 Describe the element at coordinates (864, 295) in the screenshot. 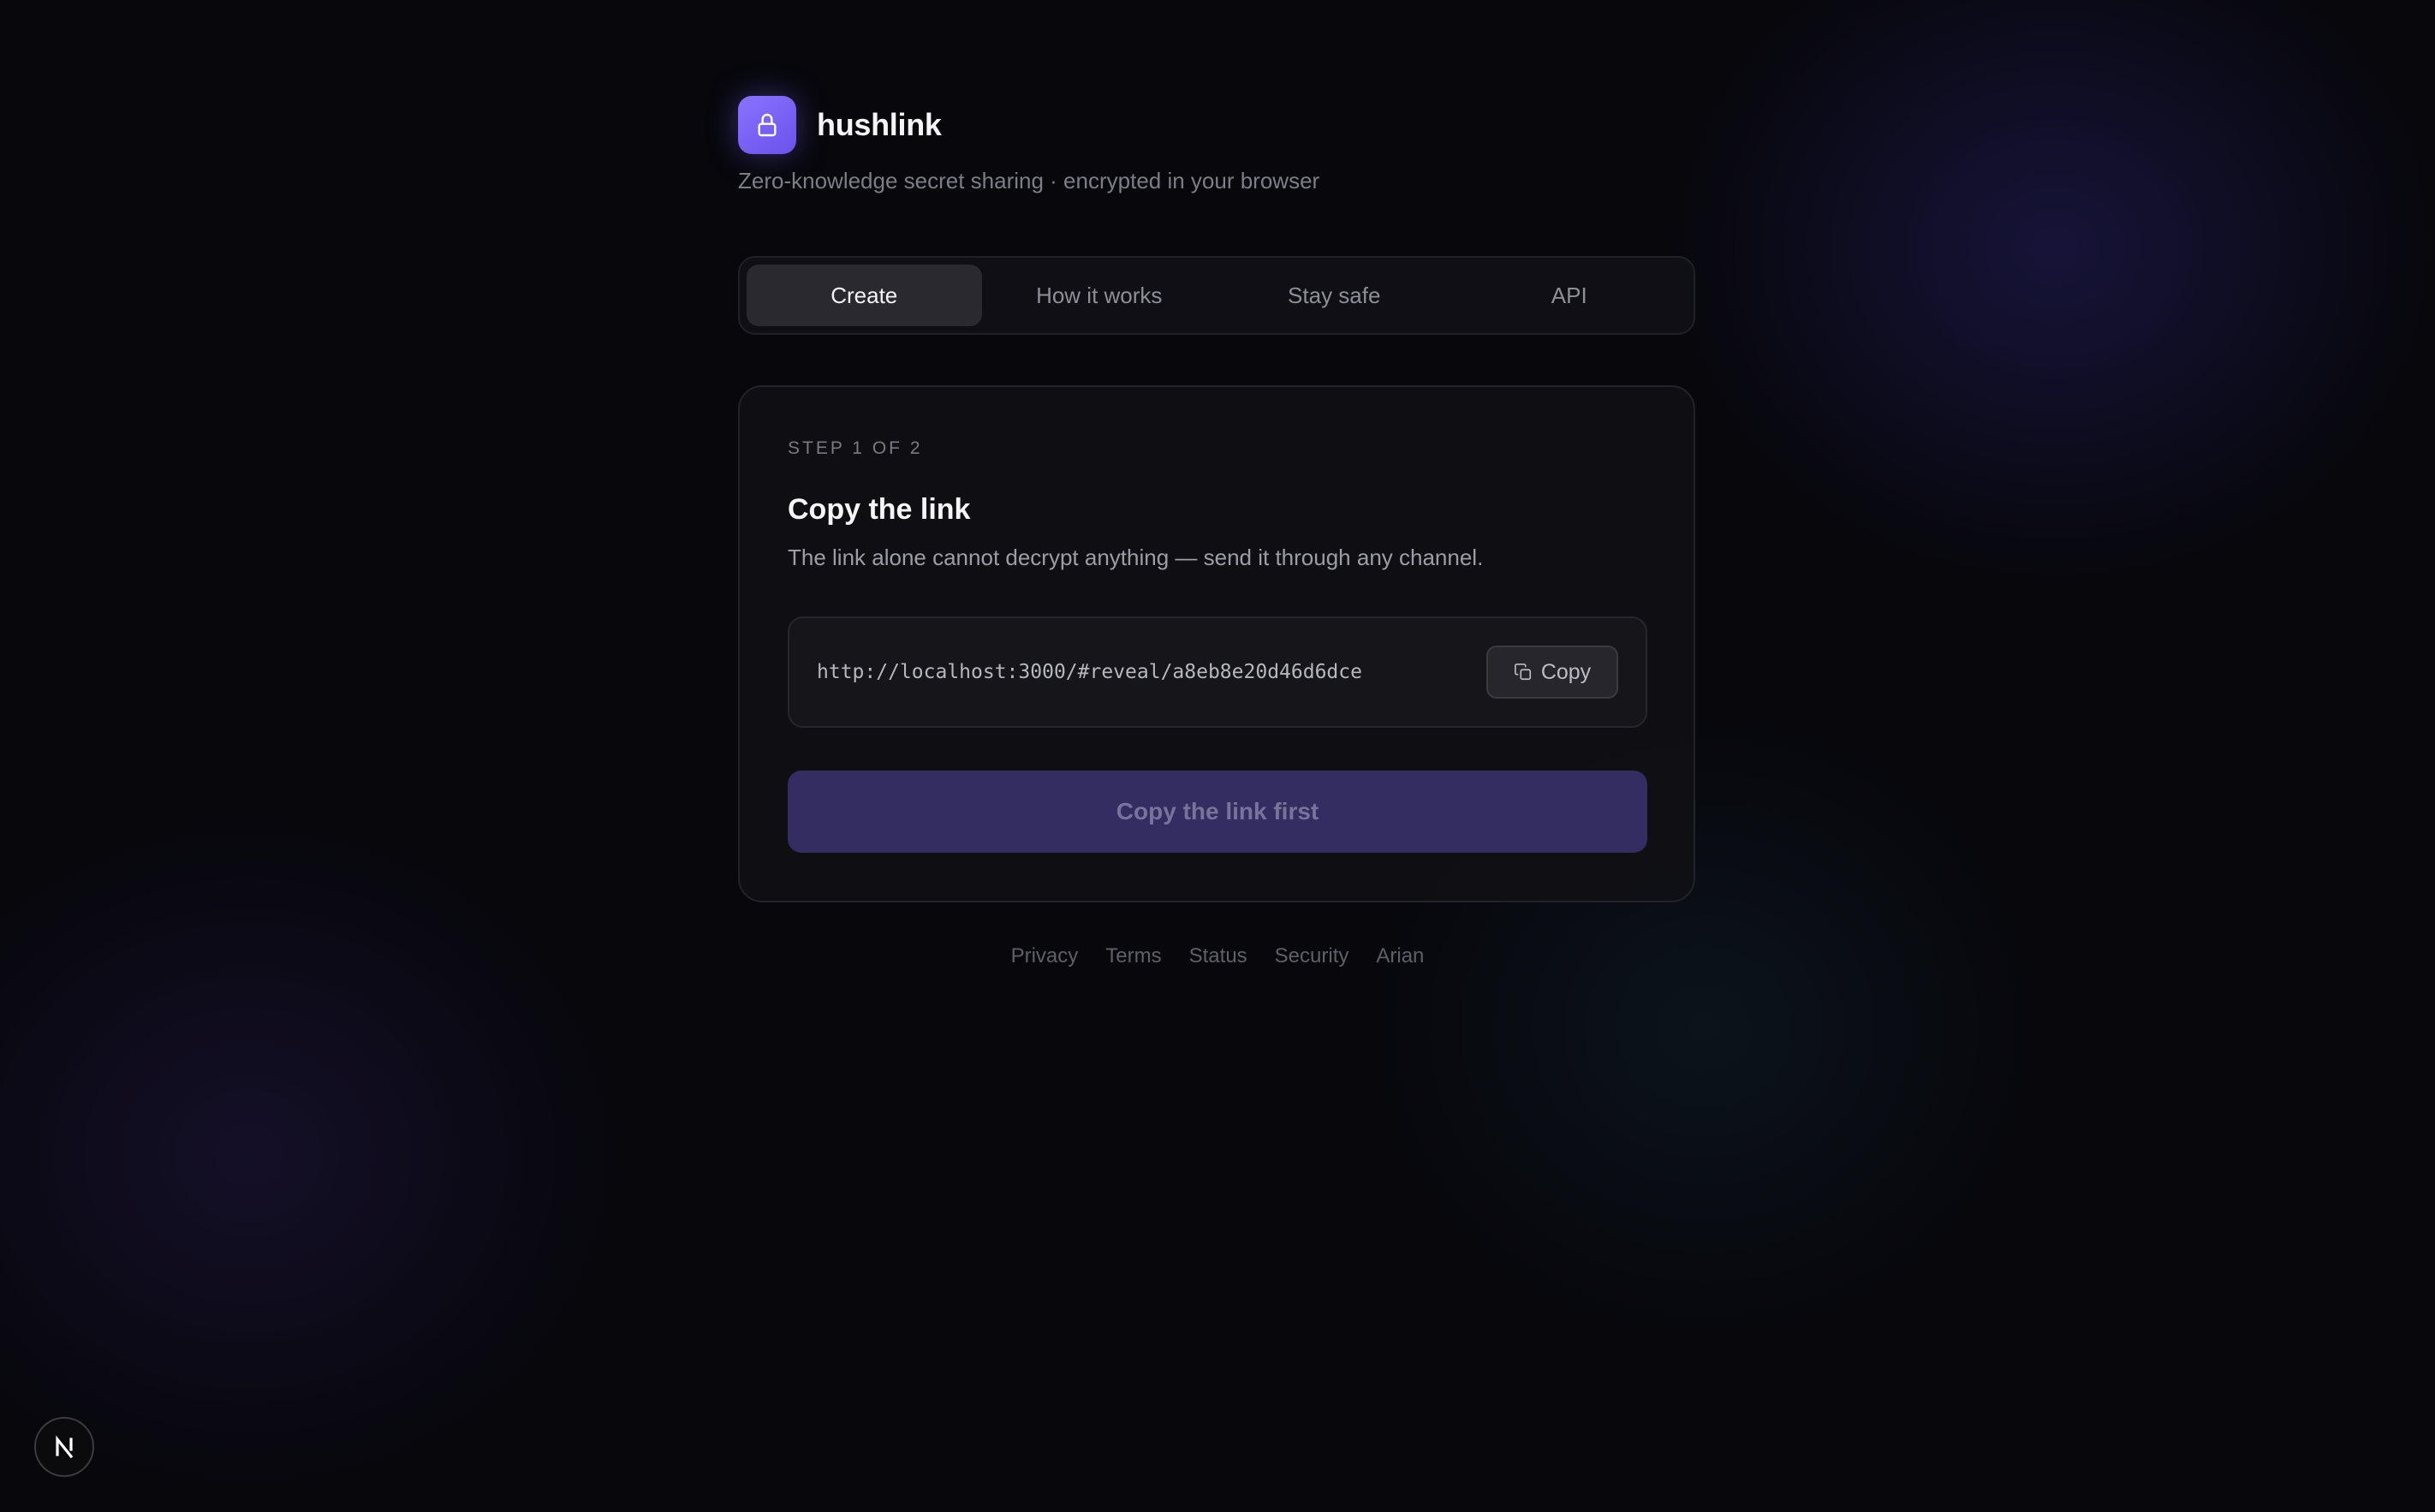

I see `tab-create: Create` at that location.